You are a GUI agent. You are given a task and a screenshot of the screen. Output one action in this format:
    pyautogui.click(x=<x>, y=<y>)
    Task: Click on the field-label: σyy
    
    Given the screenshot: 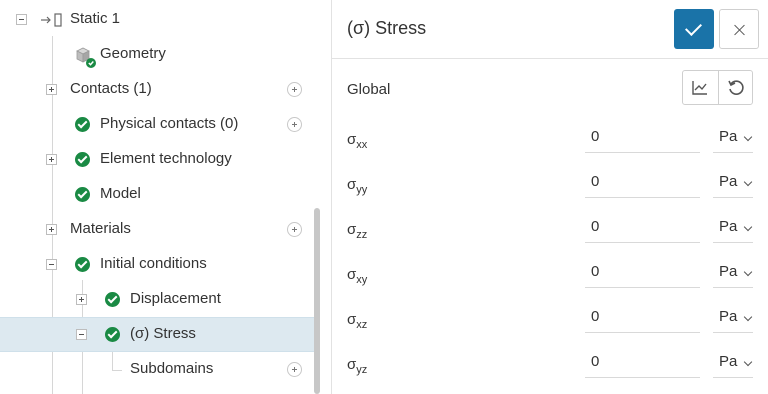 What is the action you would take?
    pyautogui.click(x=357, y=186)
    